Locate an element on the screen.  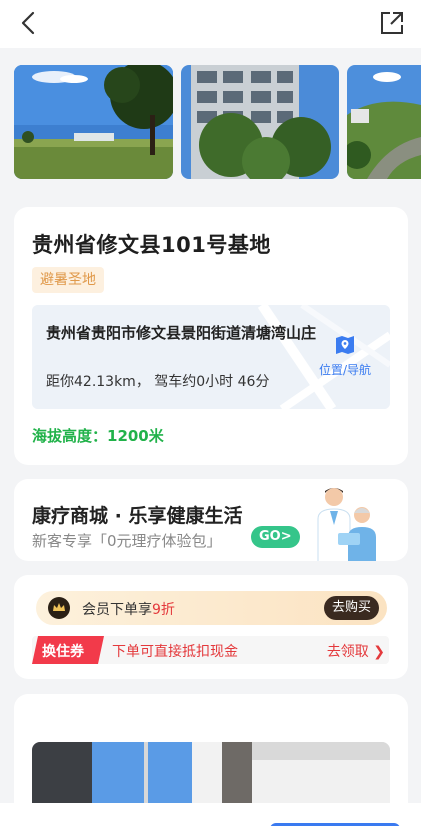
share-export-icon is located at coordinates (392, 23).